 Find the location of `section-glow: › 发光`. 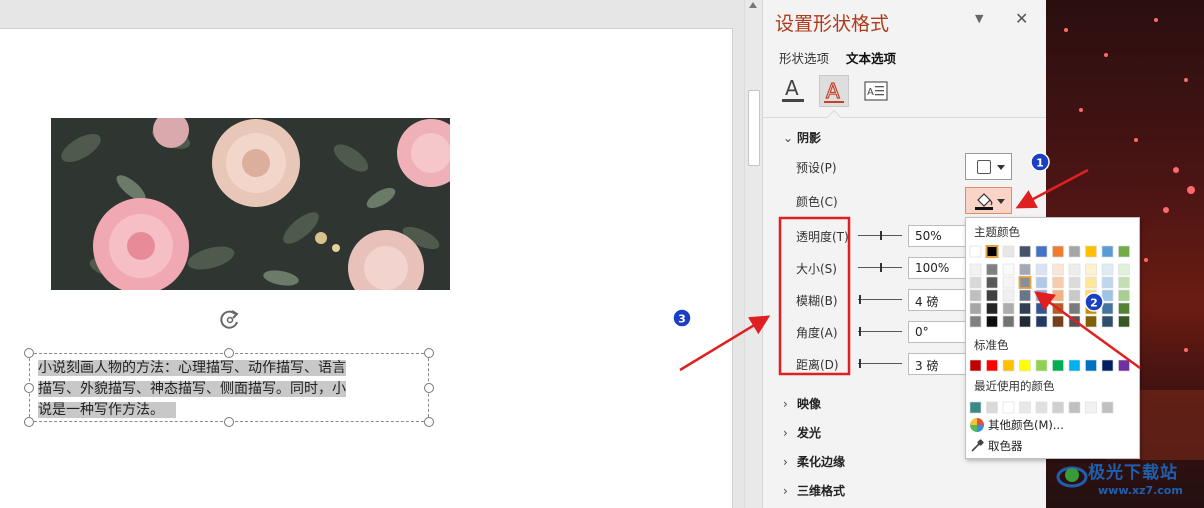

section-glow: › 发光 is located at coordinates (802, 432).